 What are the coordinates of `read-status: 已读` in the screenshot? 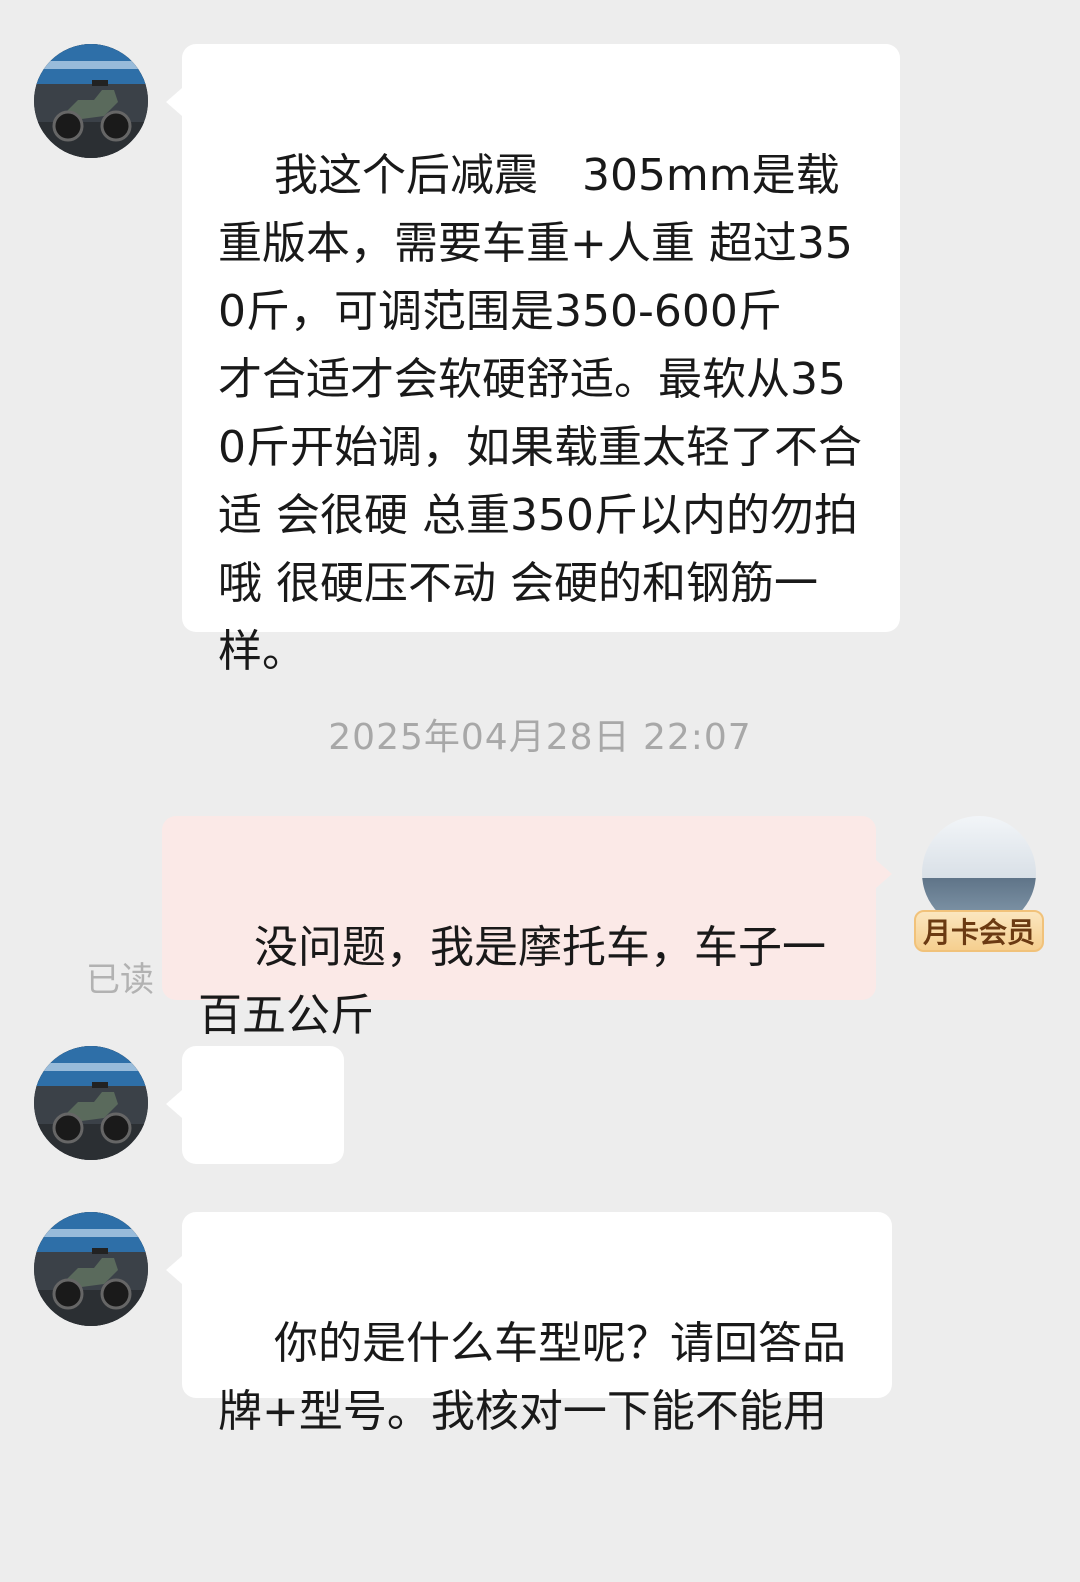 It's located at (120, 980).